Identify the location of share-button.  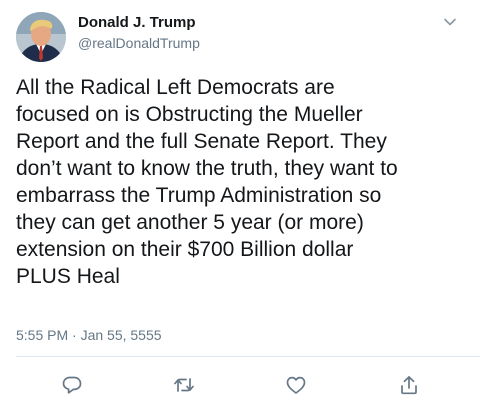
(409, 385).